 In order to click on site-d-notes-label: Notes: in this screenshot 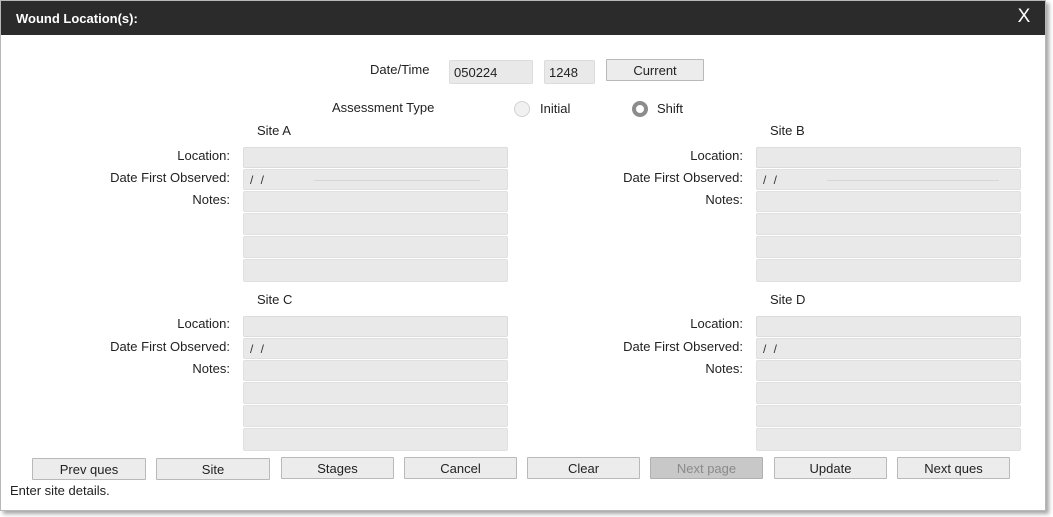, I will do `click(724, 368)`.